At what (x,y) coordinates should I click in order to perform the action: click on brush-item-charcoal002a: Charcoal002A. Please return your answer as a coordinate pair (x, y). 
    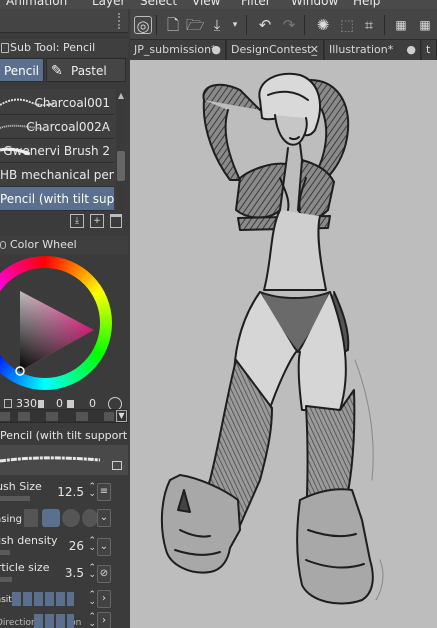
    Looking at the image, I should click on (57, 127).